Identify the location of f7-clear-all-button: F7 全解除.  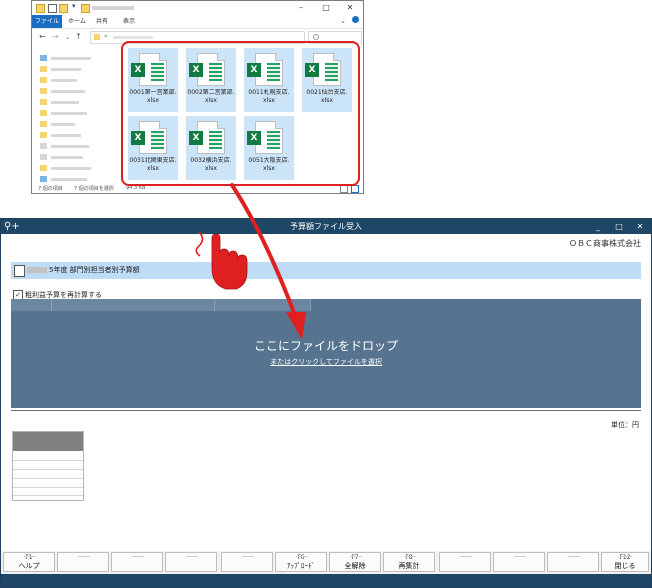
(355, 562).